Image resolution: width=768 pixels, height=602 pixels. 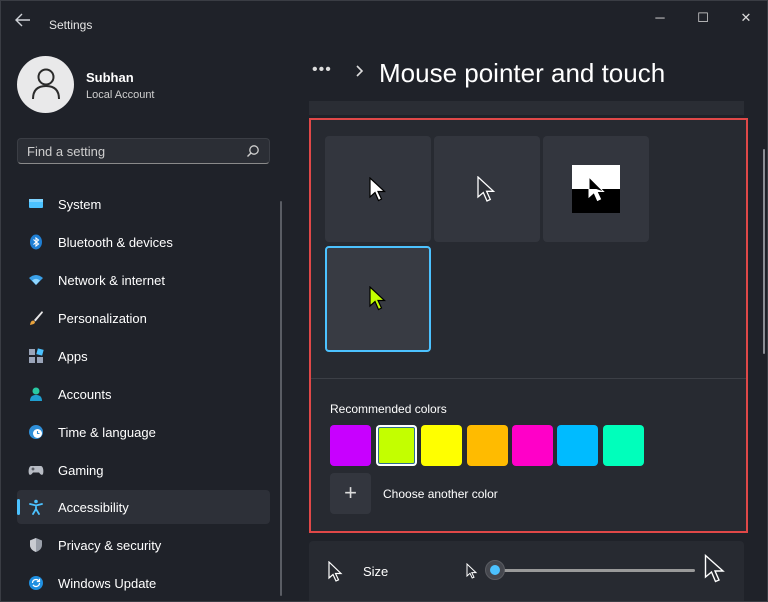 I want to click on sidebar-item-label: Accounts, so click(x=85, y=394).